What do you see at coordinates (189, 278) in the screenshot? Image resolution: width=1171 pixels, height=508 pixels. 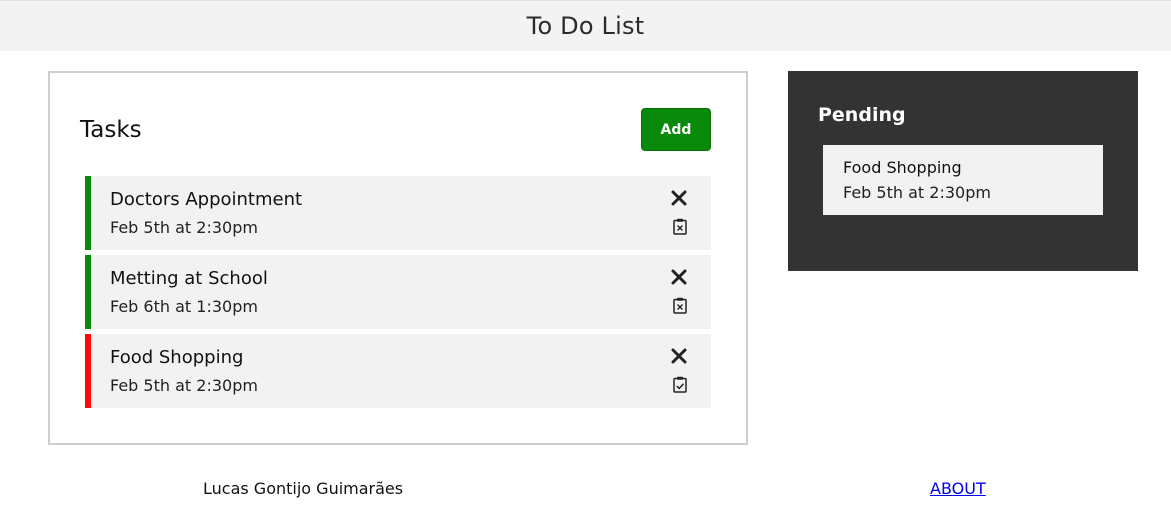 I see `task-title: Metting at School` at bounding box center [189, 278].